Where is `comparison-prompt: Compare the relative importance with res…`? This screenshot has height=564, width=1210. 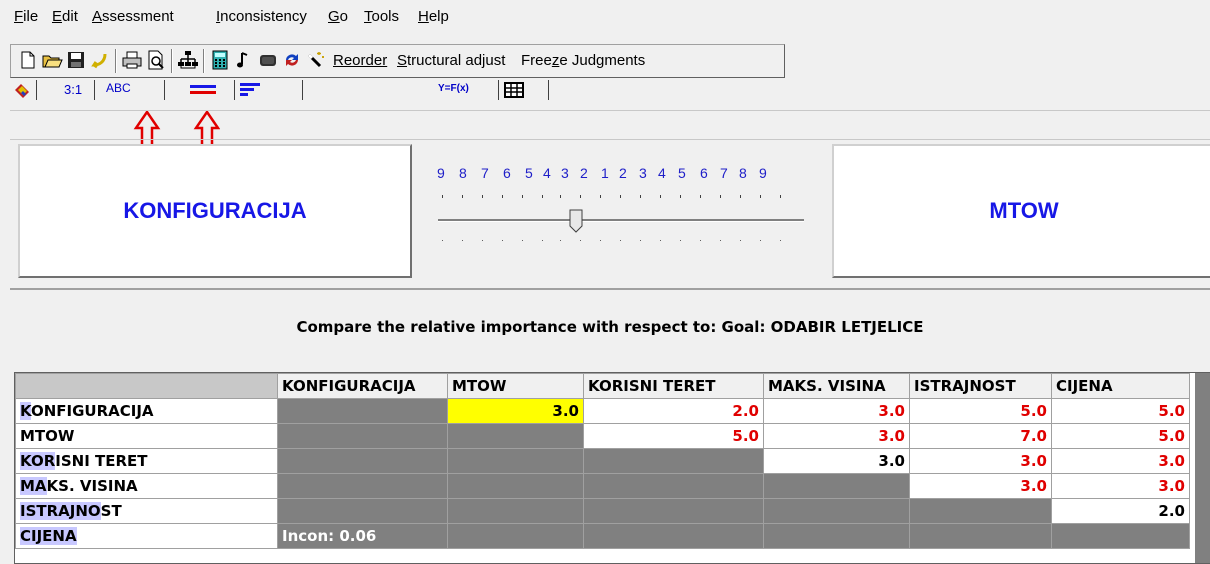
comparison-prompt: Compare the relative importance with res… is located at coordinates (610, 327).